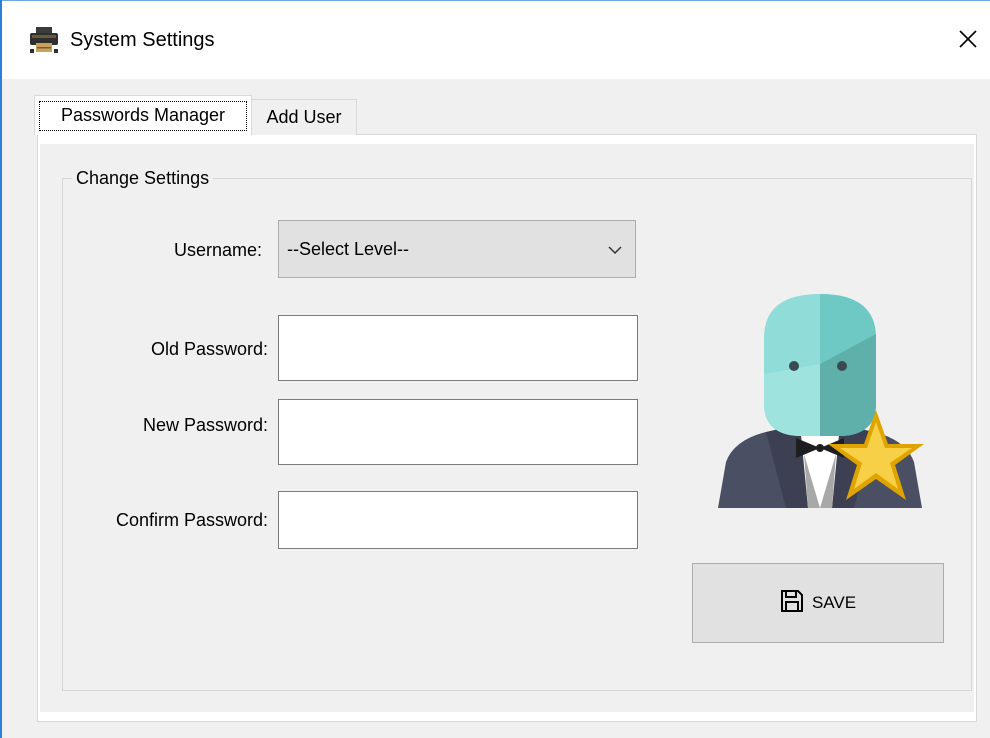 Image resolution: width=990 pixels, height=738 pixels. I want to click on old-password-label: Old Password:, so click(209, 349).